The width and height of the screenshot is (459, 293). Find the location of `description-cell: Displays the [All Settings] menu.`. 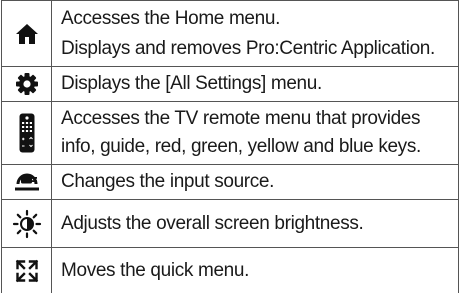

description-cell: Displays the [All Settings] menu. is located at coordinates (255, 84).